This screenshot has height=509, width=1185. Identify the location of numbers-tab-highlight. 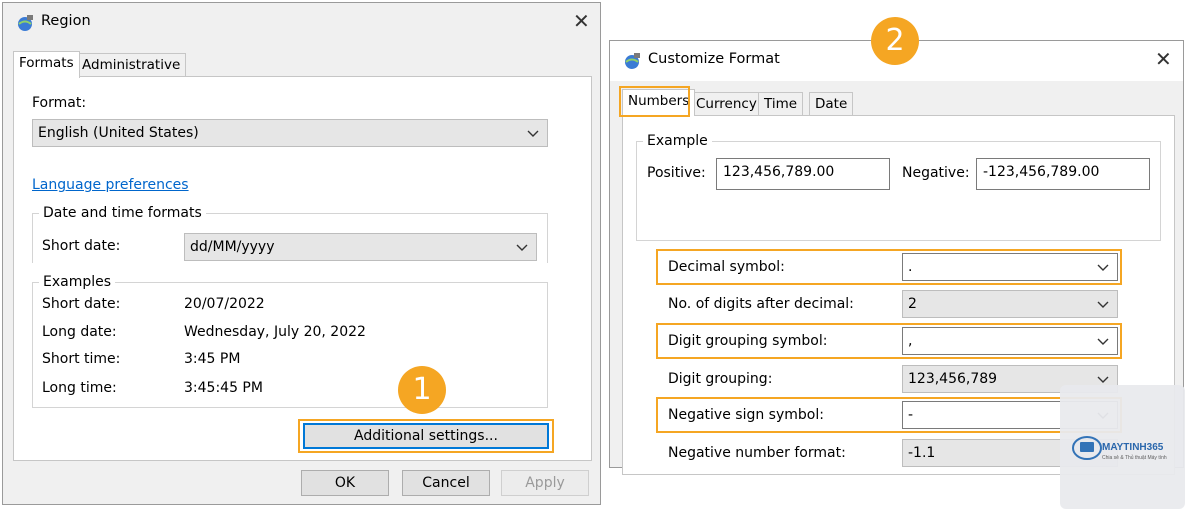
(654, 101).